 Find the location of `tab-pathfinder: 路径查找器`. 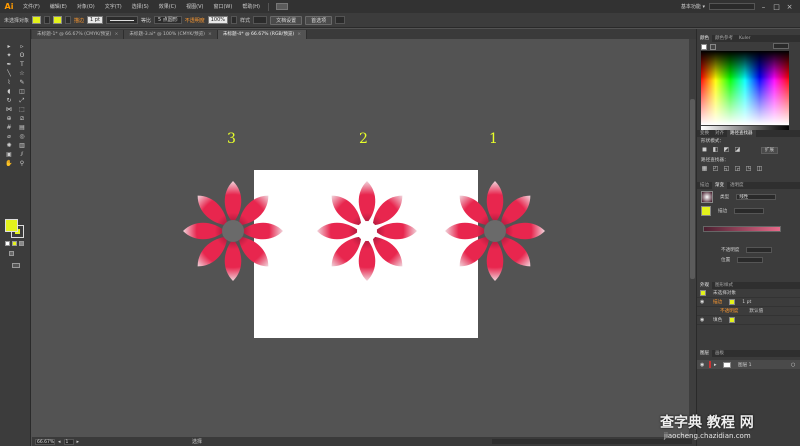

tab-pathfinder: 路径查找器 is located at coordinates (741, 133).